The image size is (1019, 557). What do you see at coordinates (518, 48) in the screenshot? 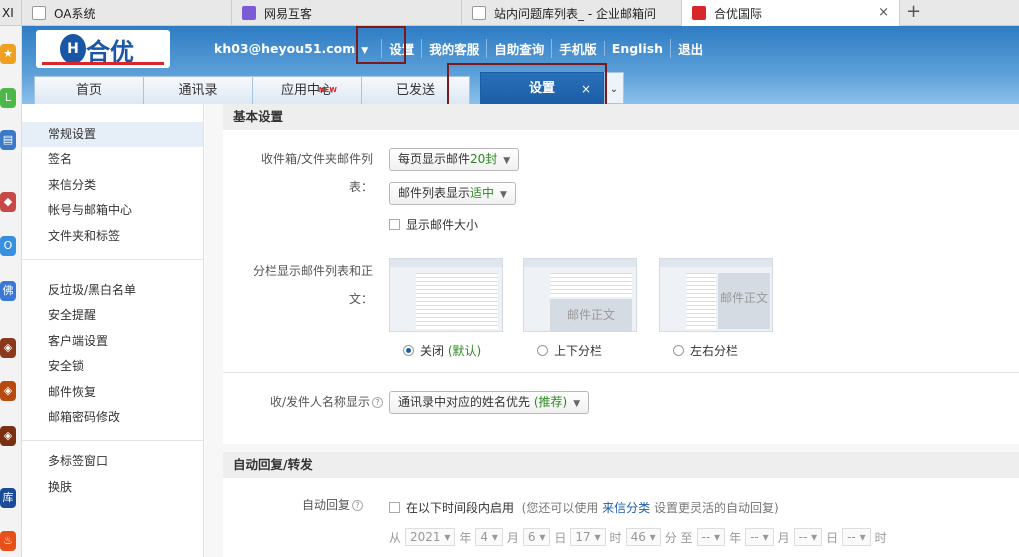
I see `nav-self-service: 自助查询` at bounding box center [518, 48].